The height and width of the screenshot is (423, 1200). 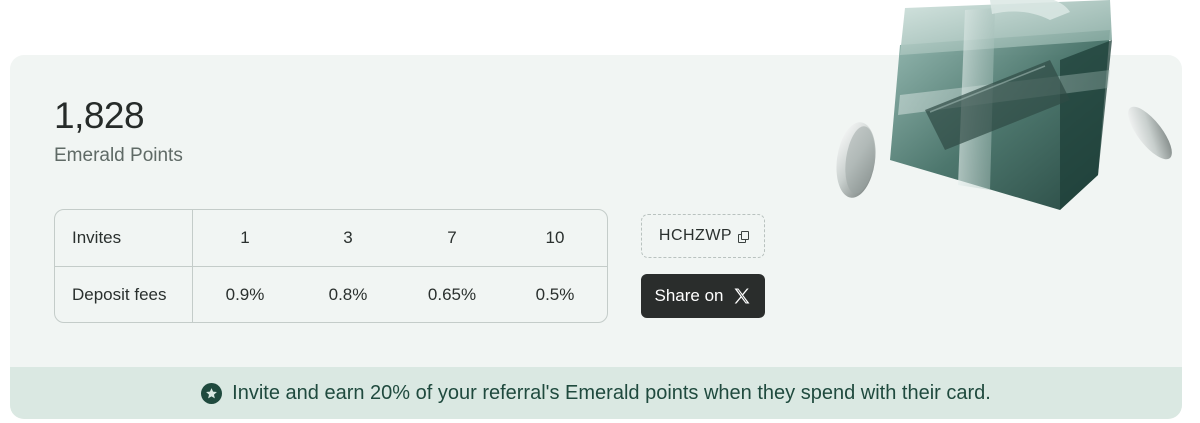 What do you see at coordinates (741, 296) in the screenshot?
I see `x-logo-icon` at bounding box center [741, 296].